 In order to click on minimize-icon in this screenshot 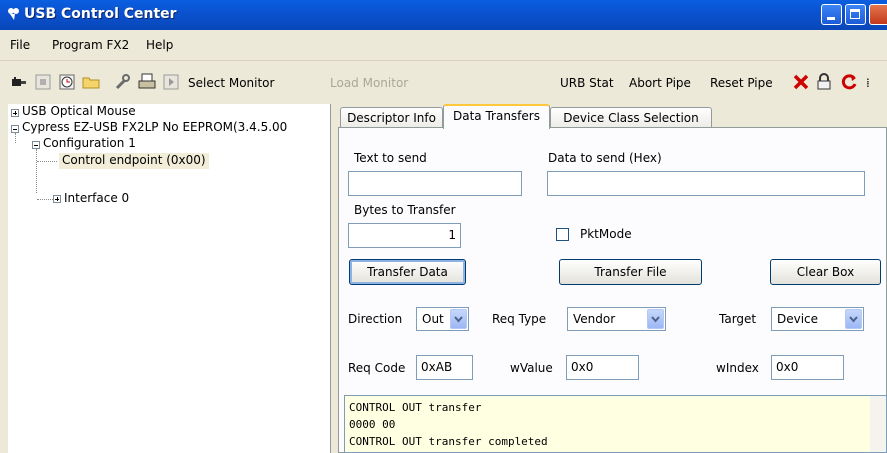, I will do `click(831, 18)`.